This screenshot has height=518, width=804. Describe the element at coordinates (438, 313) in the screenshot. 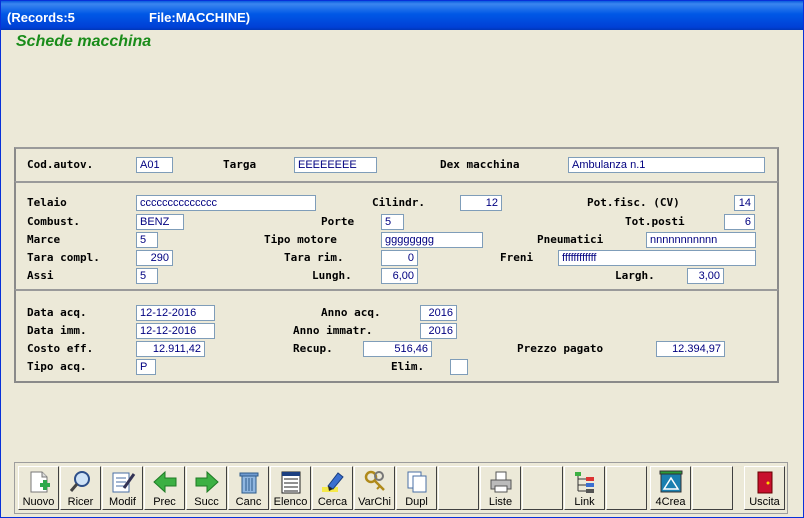

I see `anno-acq-field: 2016` at that location.